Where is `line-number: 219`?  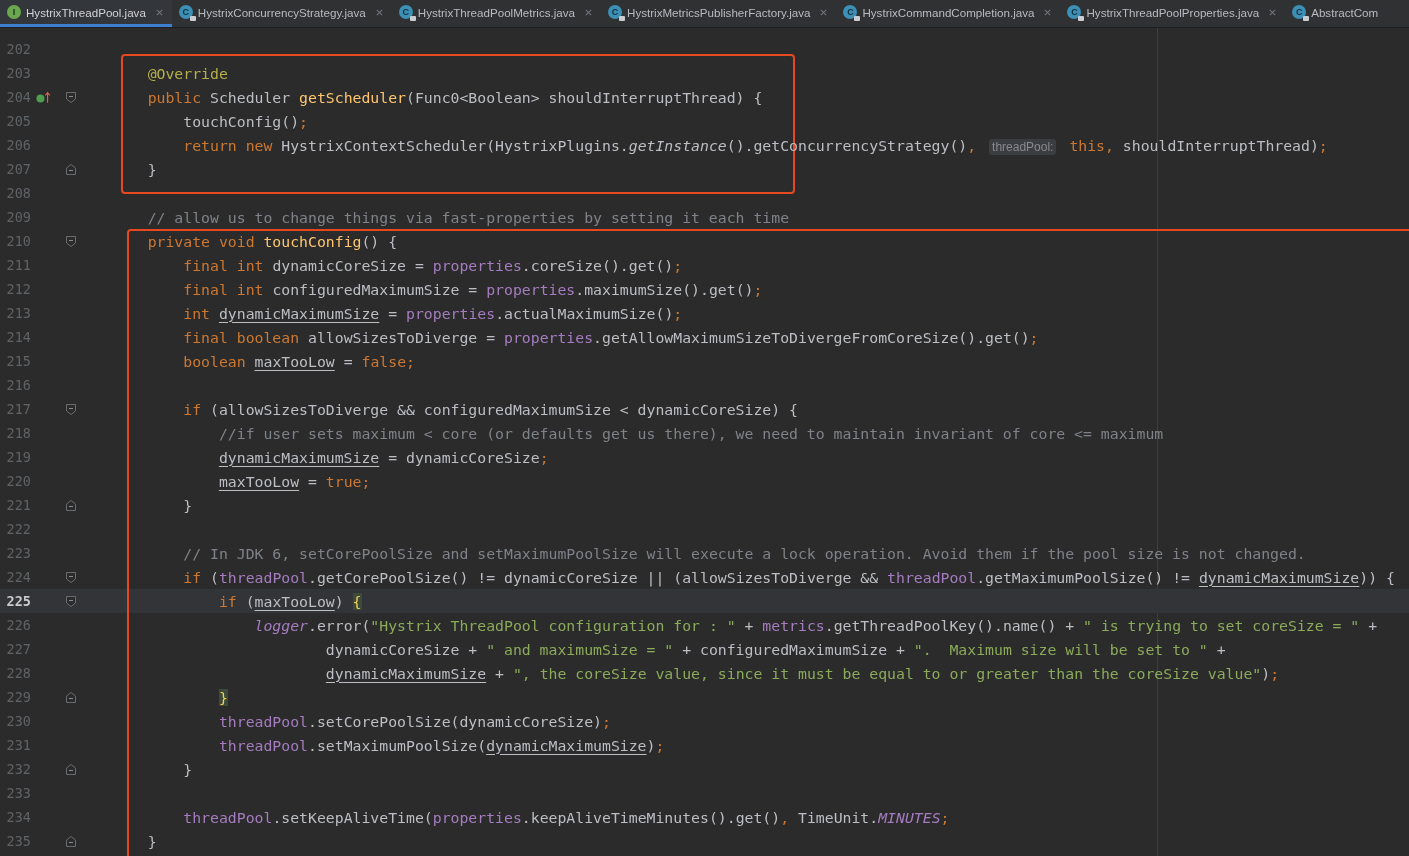
line-number: 219 is located at coordinates (18, 457).